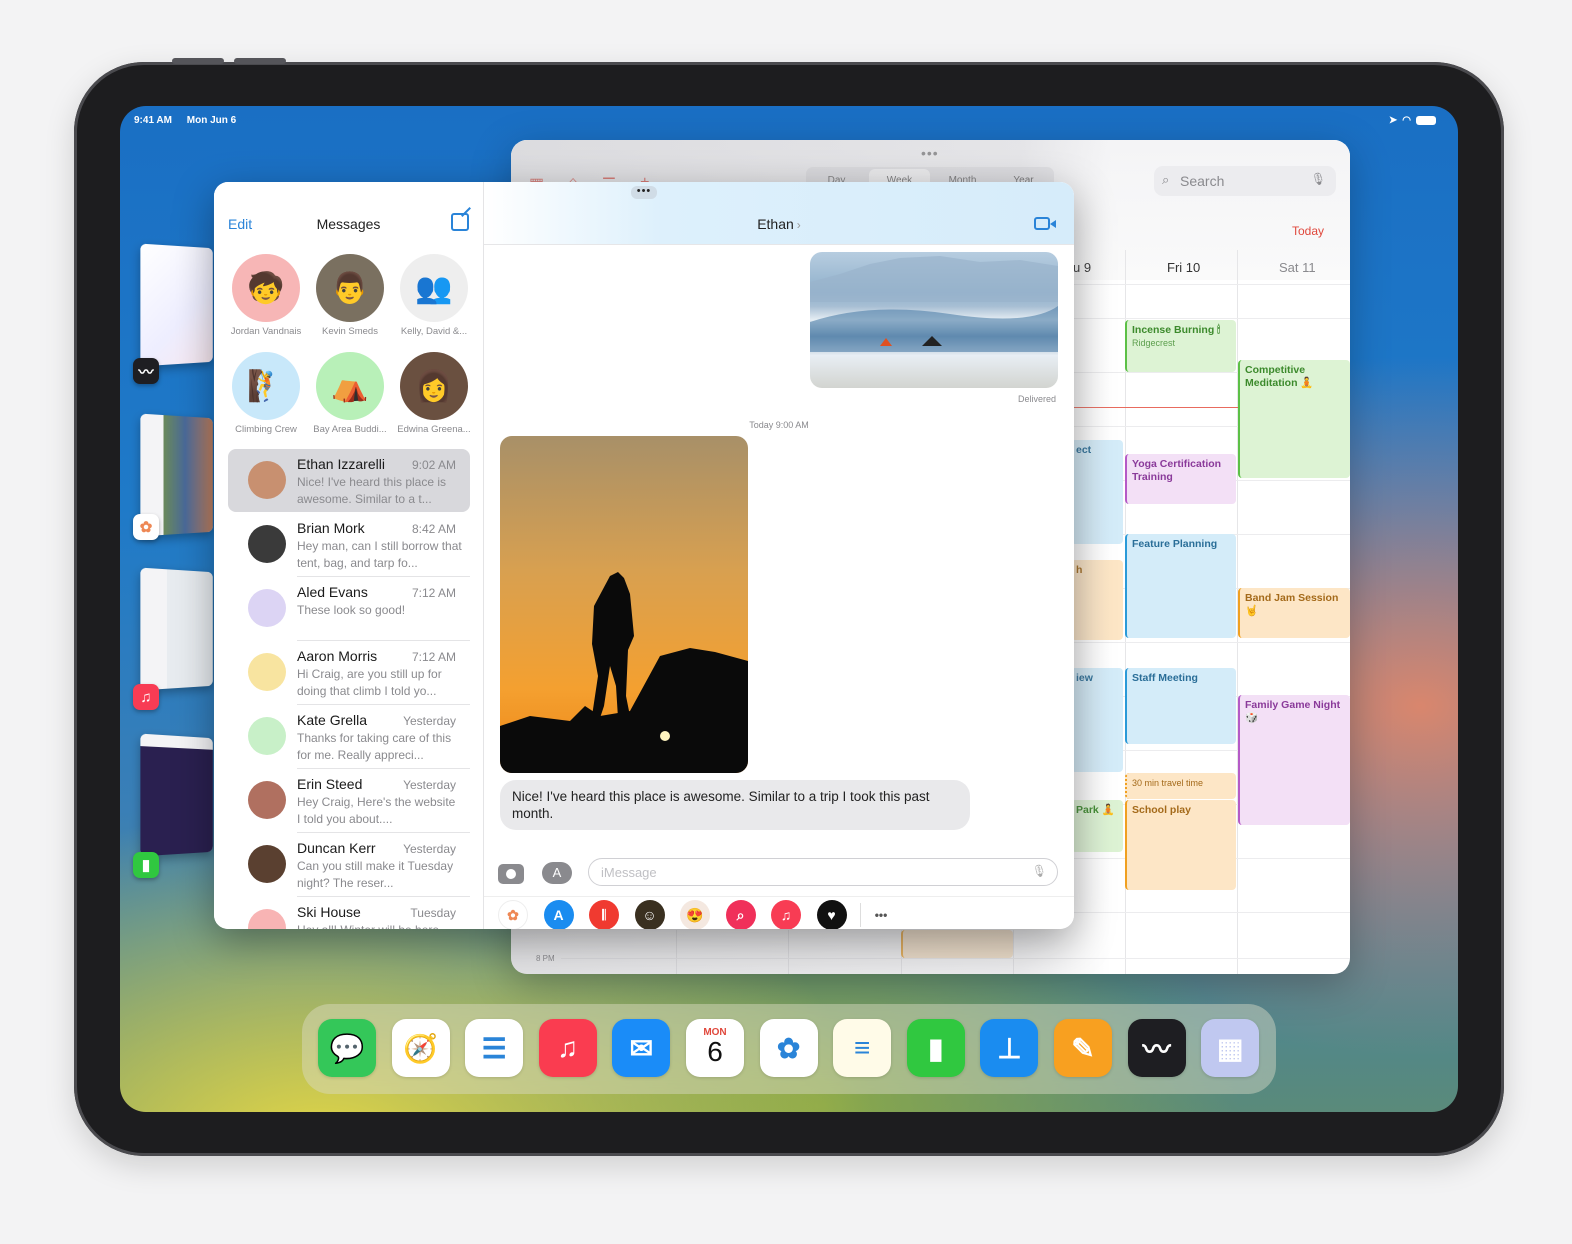  Describe the element at coordinates (644, 192) in the screenshot. I see `window-grab-handle: •••` at that location.